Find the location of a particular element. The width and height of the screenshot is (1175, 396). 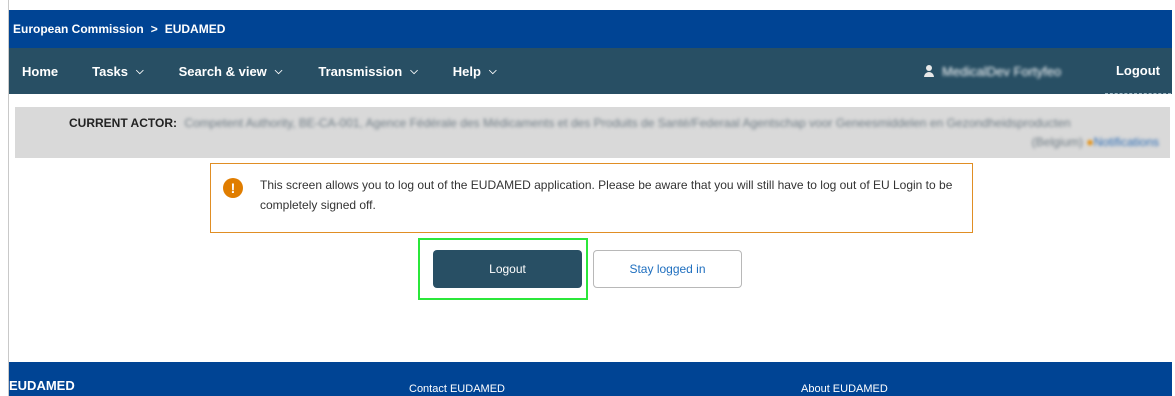

user-name: MedicalDev Fortyfeo is located at coordinates (1002, 71).